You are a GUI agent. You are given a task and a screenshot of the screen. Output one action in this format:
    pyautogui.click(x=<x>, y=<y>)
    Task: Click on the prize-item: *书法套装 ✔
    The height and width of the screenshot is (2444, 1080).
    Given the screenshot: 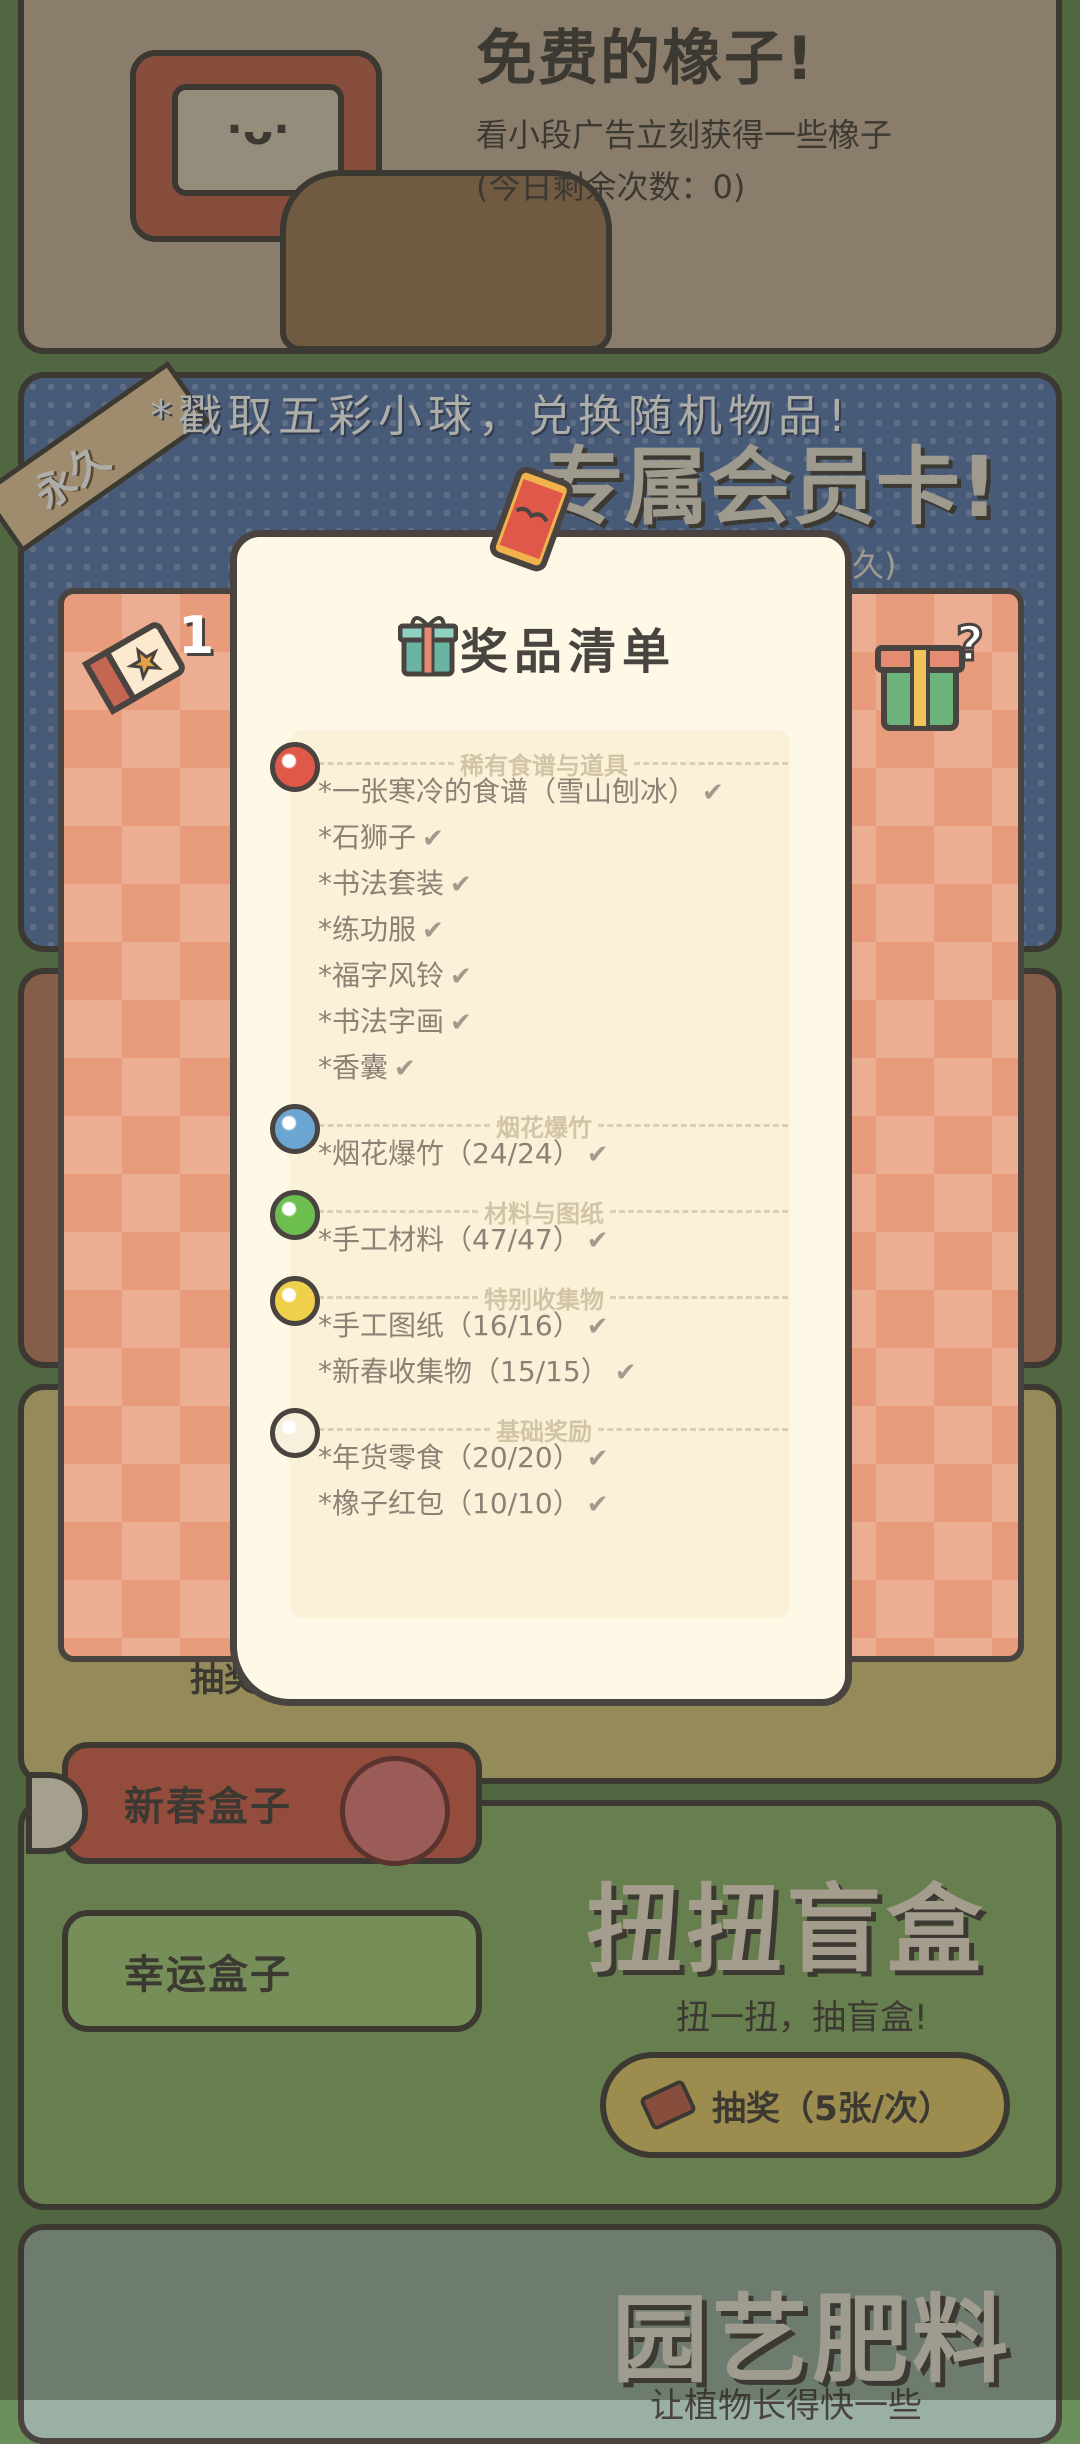 What is the action you would take?
    pyautogui.click(x=395, y=882)
    